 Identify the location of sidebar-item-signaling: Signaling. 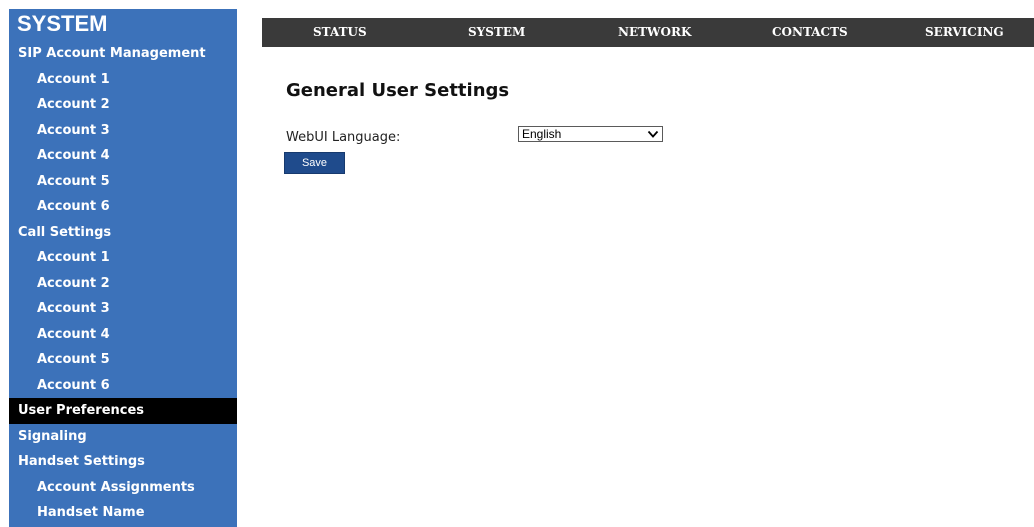
(123, 437).